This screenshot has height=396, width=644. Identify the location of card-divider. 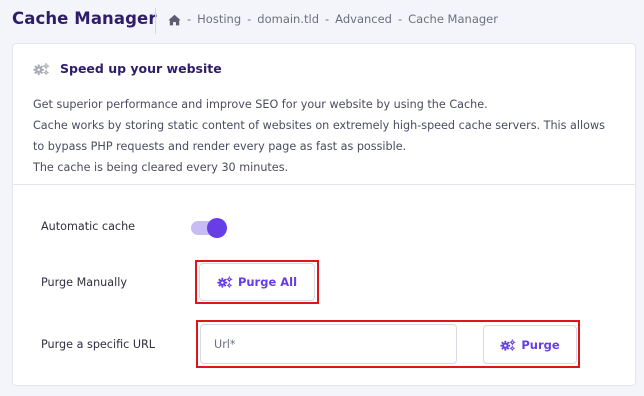
(324, 184).